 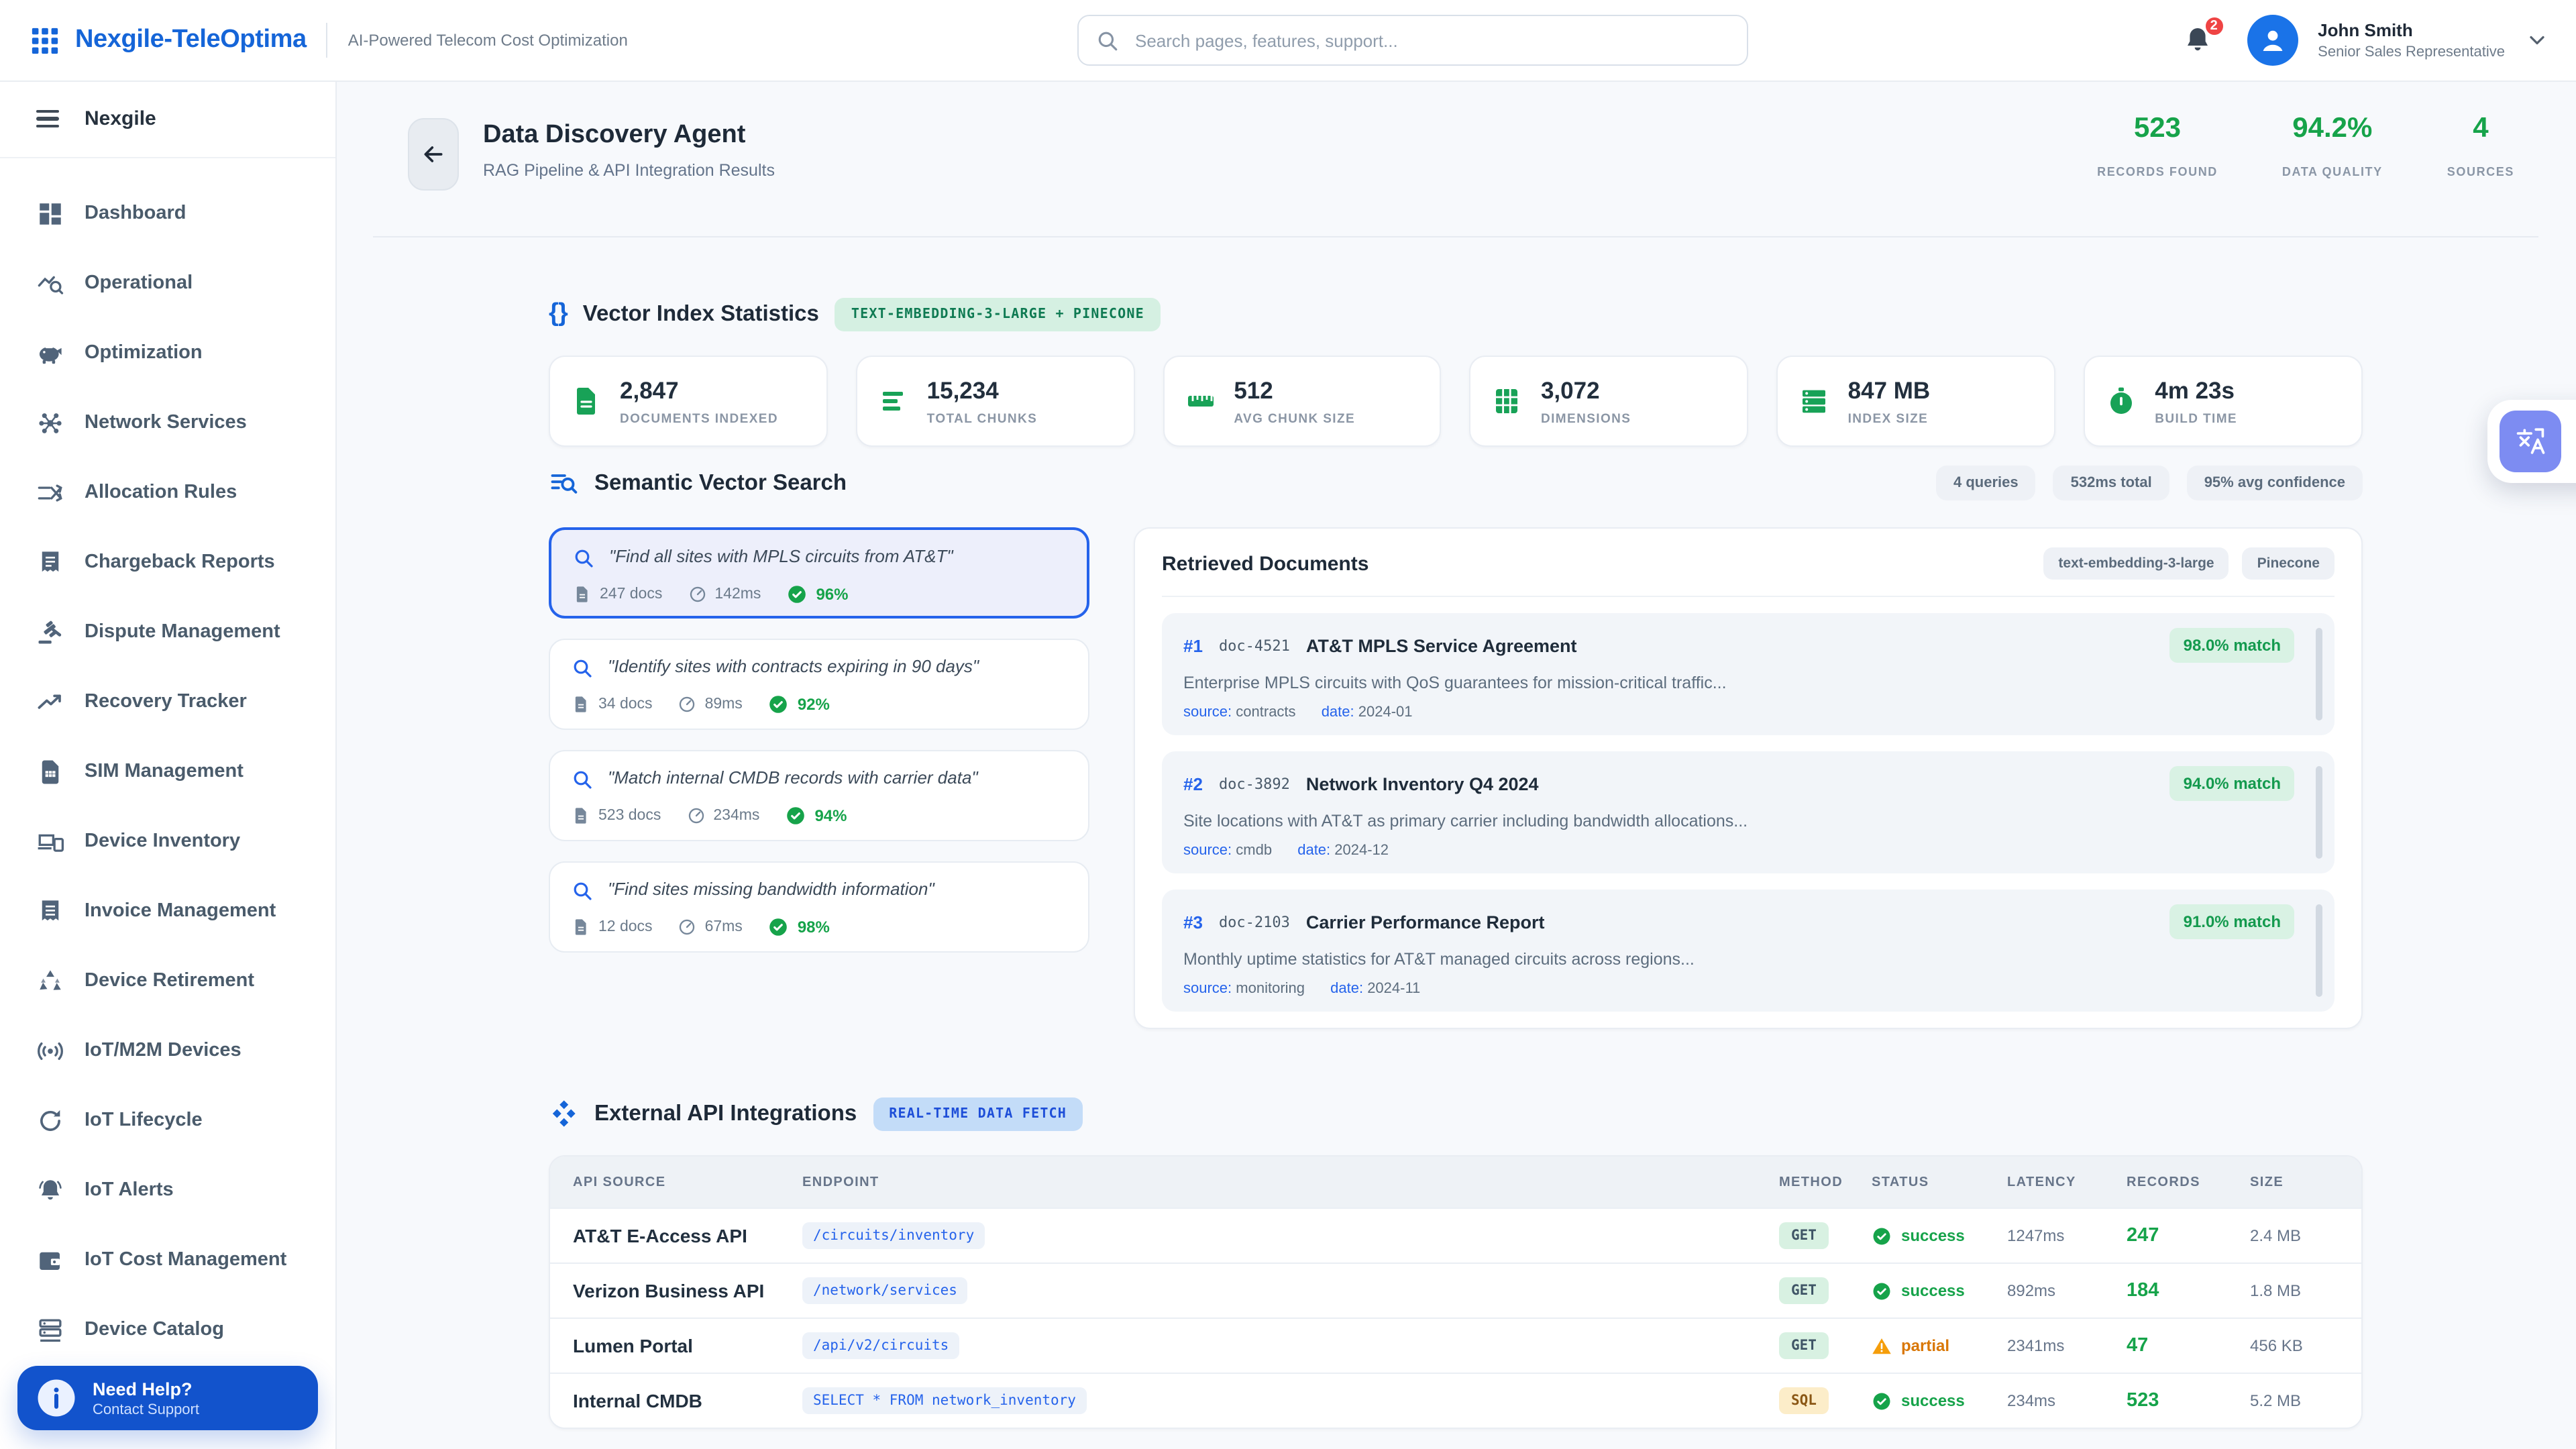 I want to click on chevron-down-icon, so click(x=2537, y=40).